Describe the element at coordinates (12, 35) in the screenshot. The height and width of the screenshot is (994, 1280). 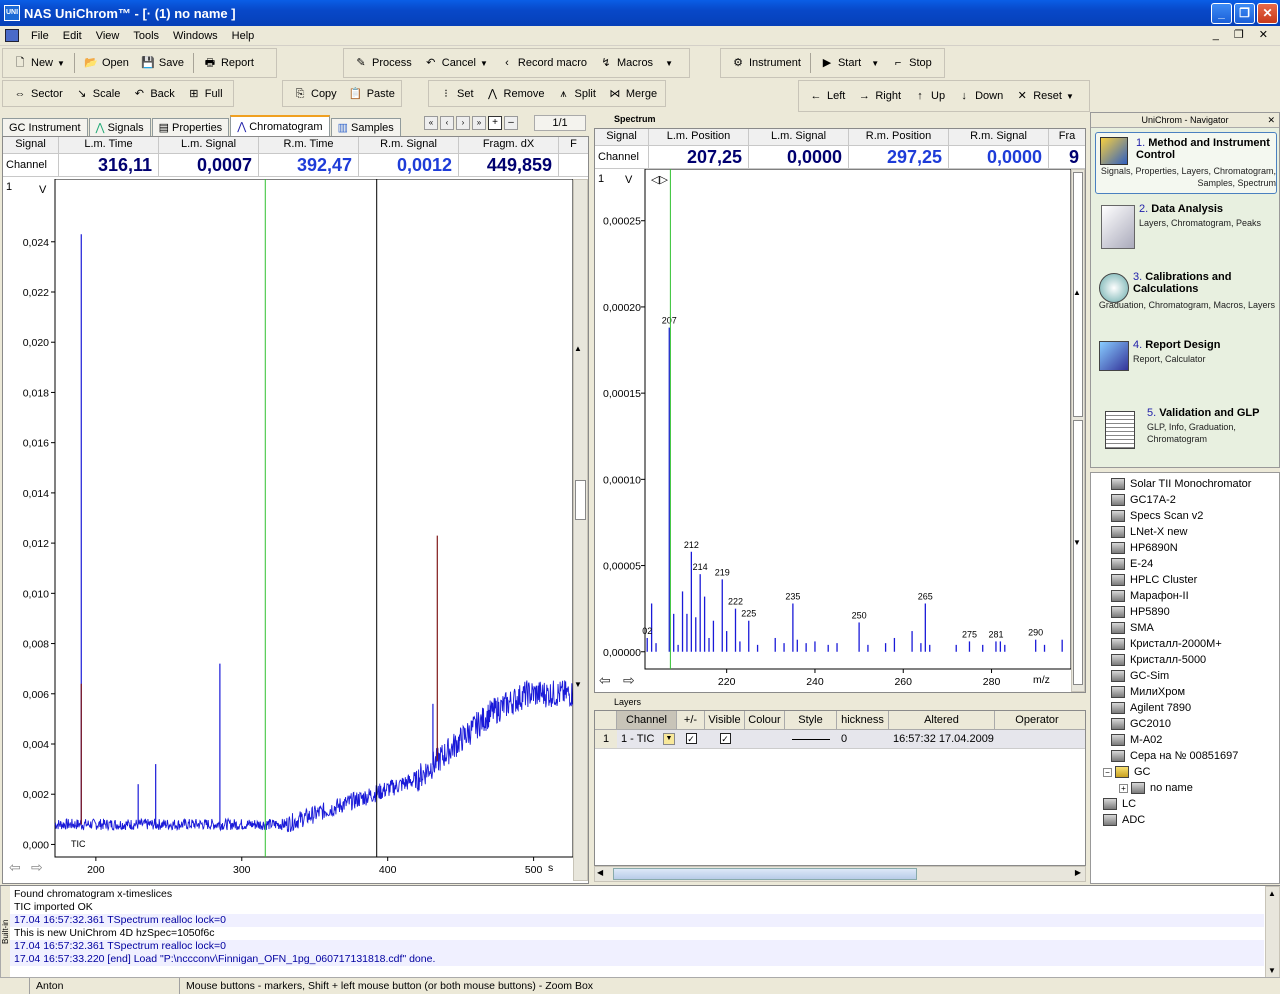
I see `doc-icon` at that location.